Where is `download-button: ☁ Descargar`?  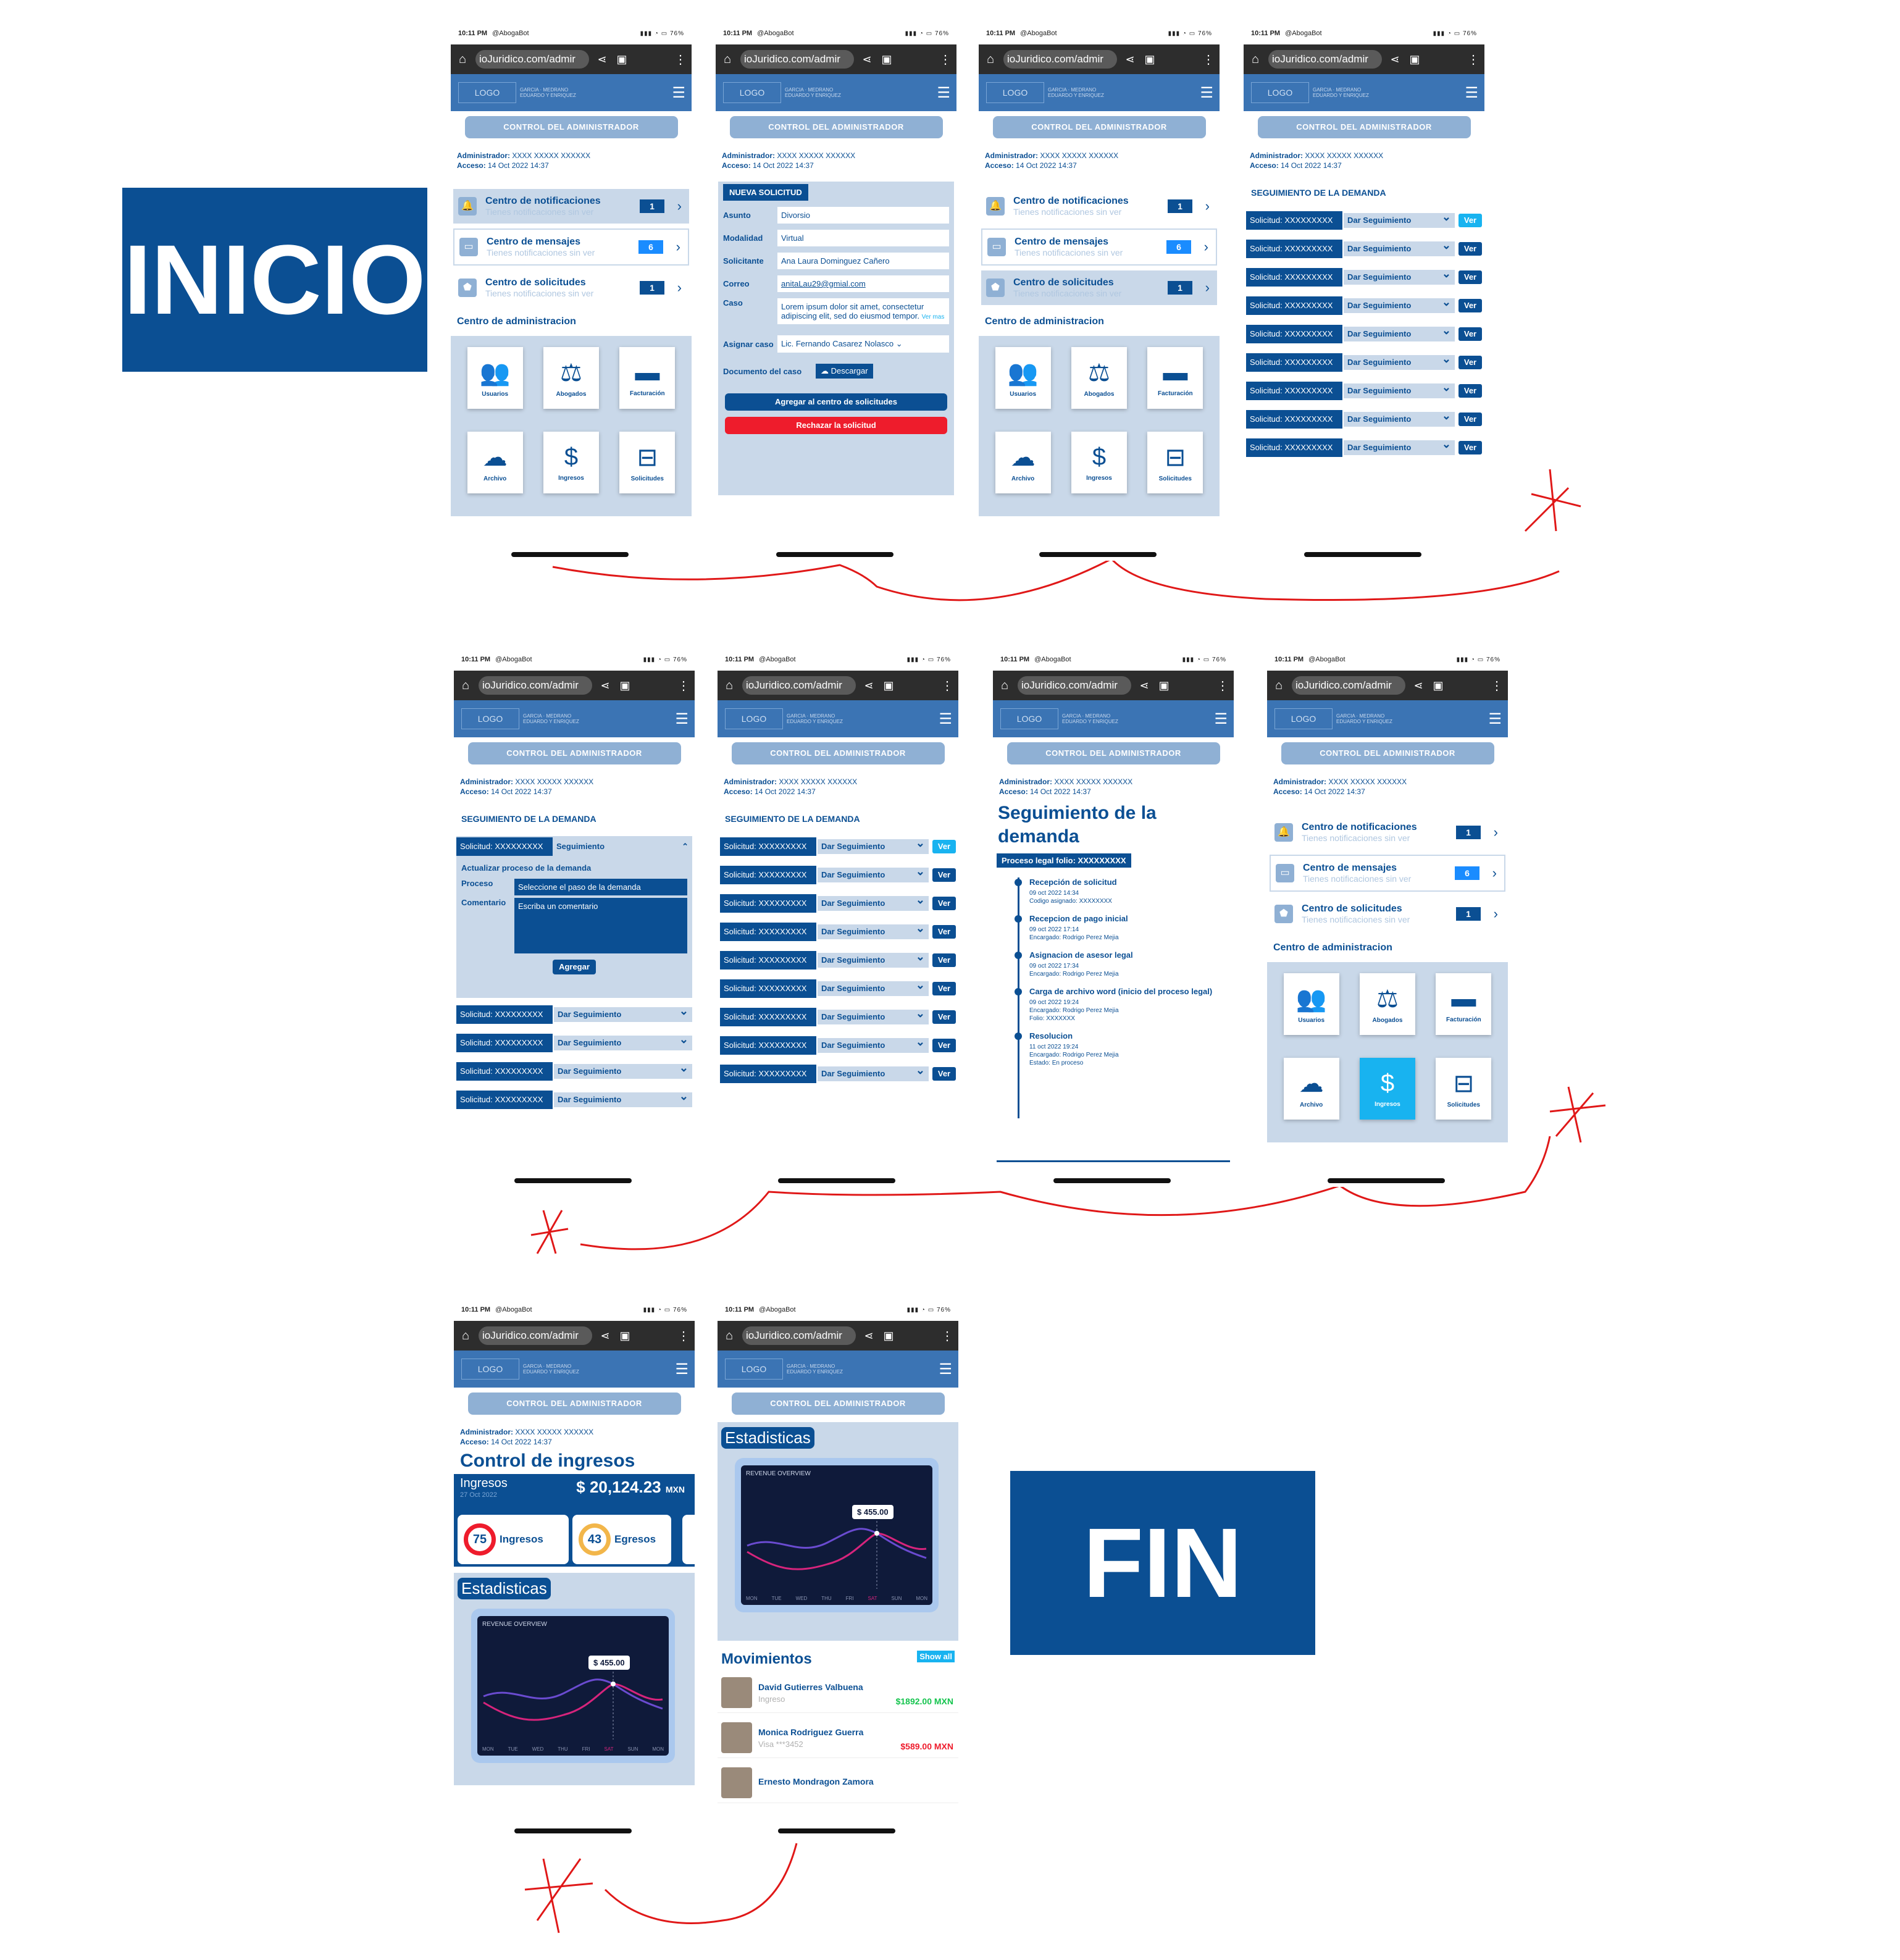
download-button: ☁ Descargar is located at coordinates (845, 372).